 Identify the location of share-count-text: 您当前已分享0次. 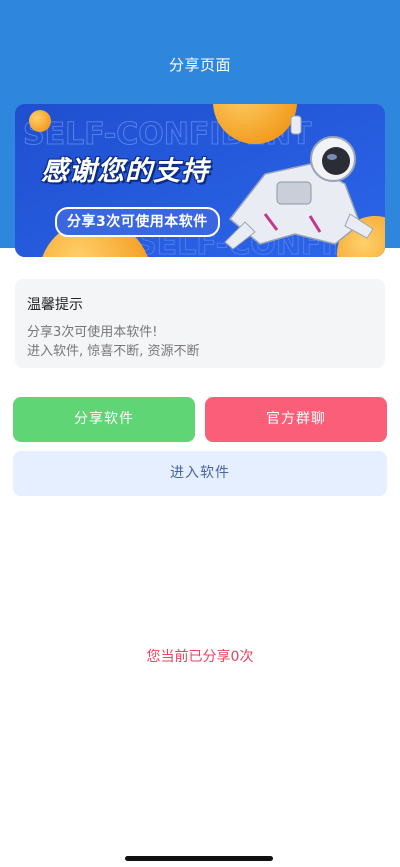
(200, 657).